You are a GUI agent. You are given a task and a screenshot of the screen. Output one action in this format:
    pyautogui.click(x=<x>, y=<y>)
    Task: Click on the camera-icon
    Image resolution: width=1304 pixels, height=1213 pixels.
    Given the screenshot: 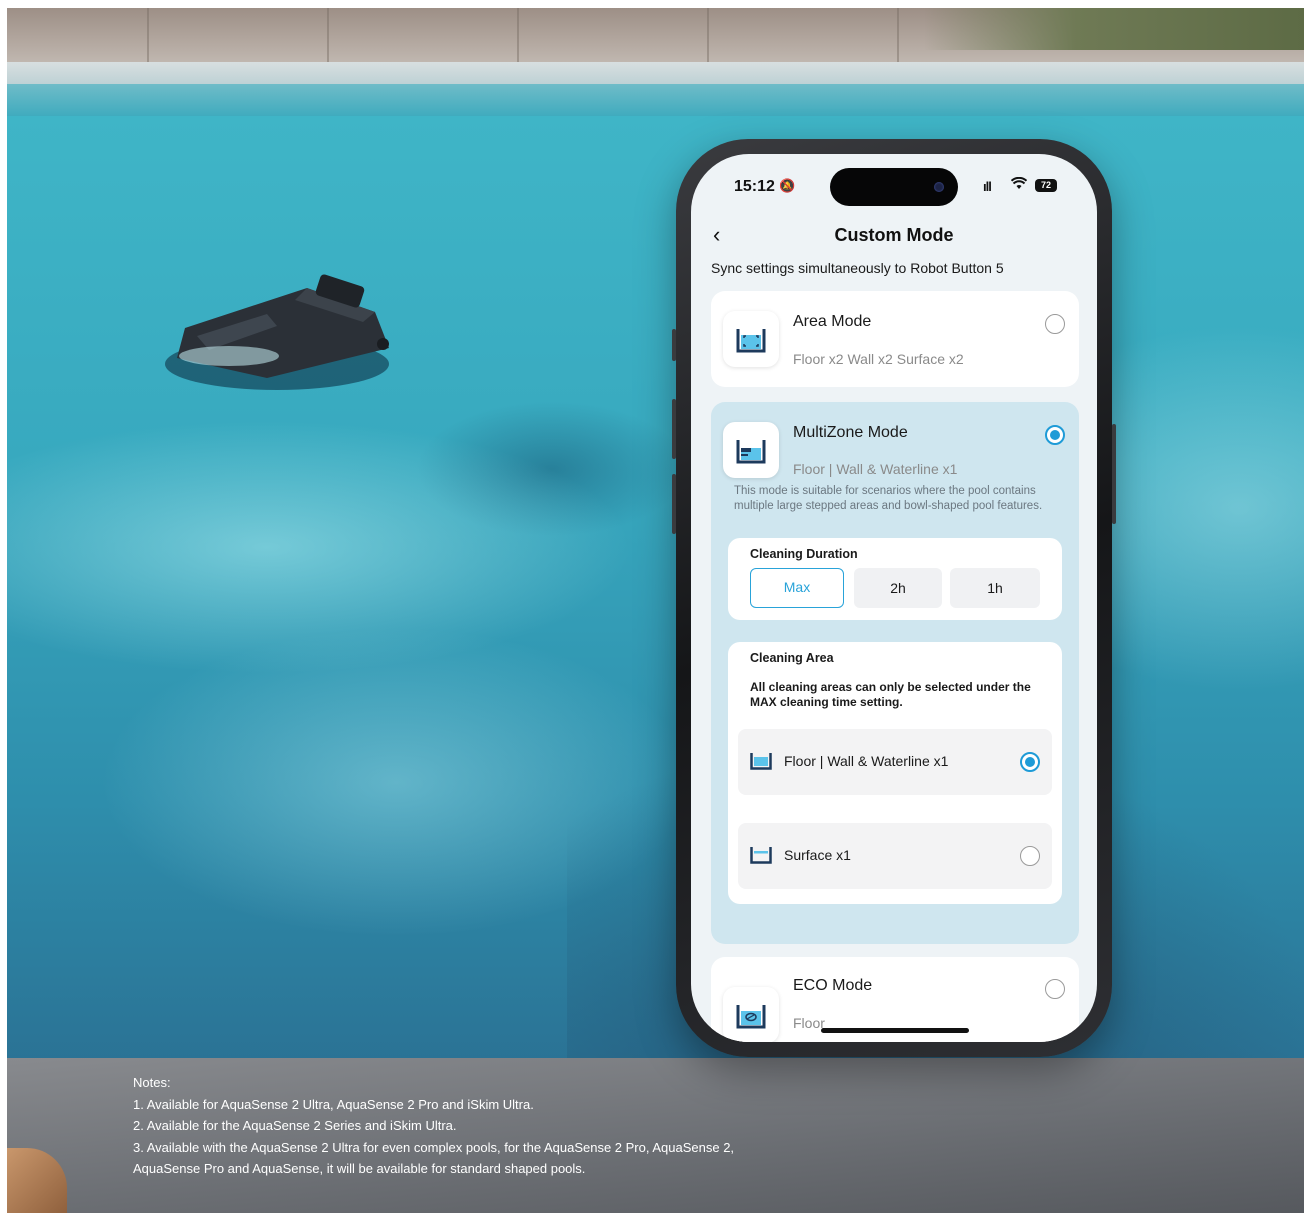 What is the action you would take?
    pyautogui.click(x=939, y=187)
    